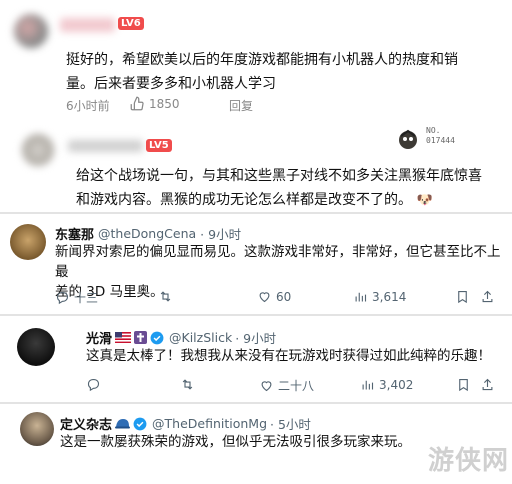  Describe the element at coordinates (137, 103) in the screenshot. I see `thumbs-up-icon` at that location.